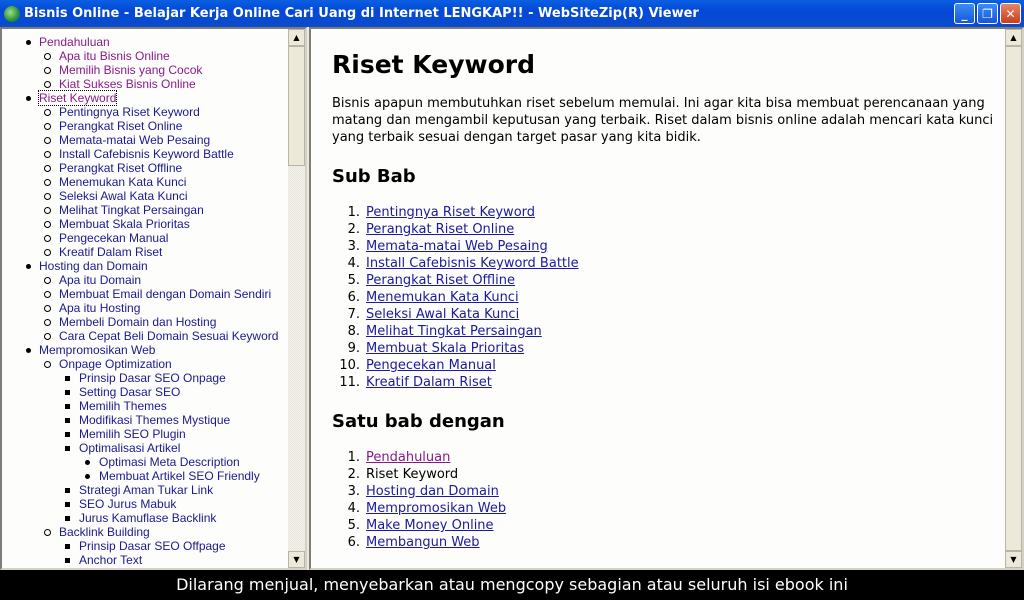 The height and width of the screenshot is (600, 1024). I want to click on chapter-link: Install Cafebisnis Keyword Battle, so click(472, 263).